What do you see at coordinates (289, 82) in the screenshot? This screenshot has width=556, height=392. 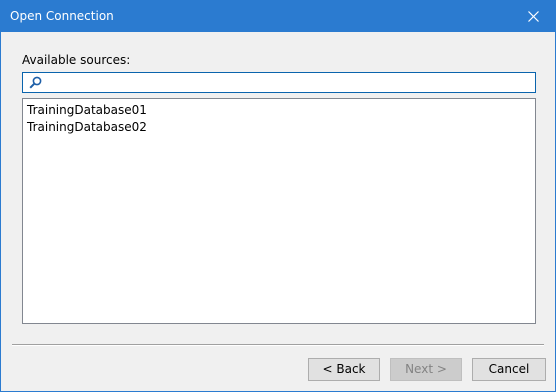 I see `search-input` at bounding box center [289, 82].